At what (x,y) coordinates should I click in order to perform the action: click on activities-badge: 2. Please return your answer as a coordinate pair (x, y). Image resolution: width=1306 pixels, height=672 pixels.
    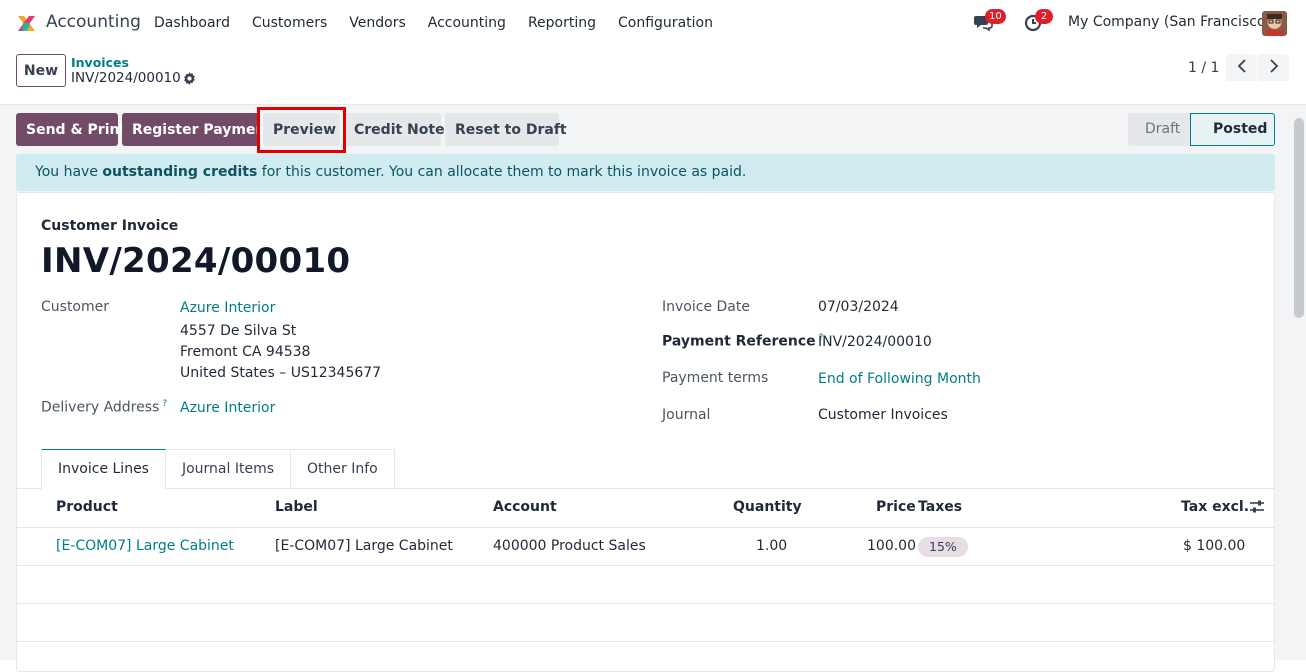
    Looking at the image, I should click on (1044, 16).